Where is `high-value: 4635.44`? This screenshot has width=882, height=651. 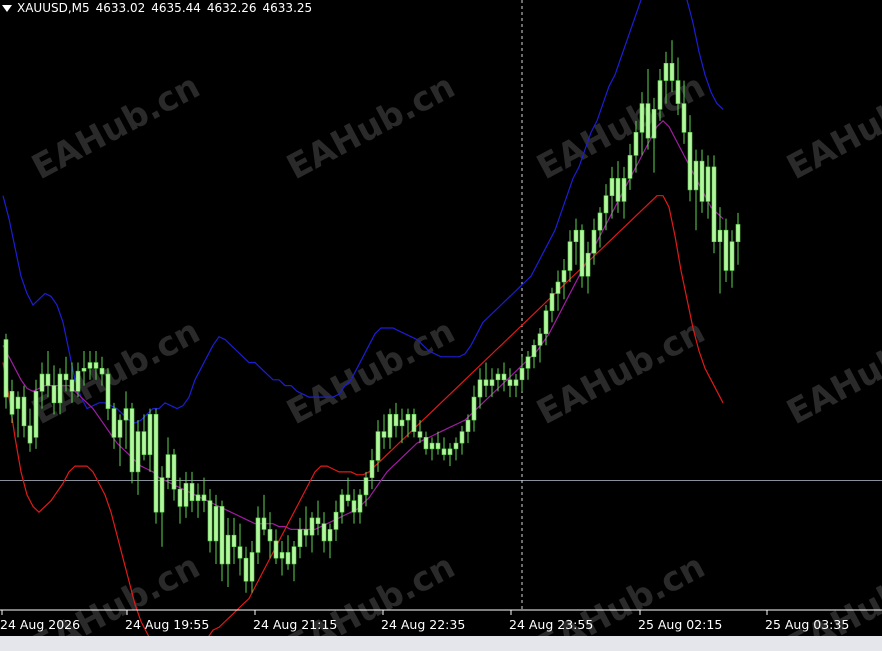
high-value: 4635.44 is located at coordinates (176, 8).